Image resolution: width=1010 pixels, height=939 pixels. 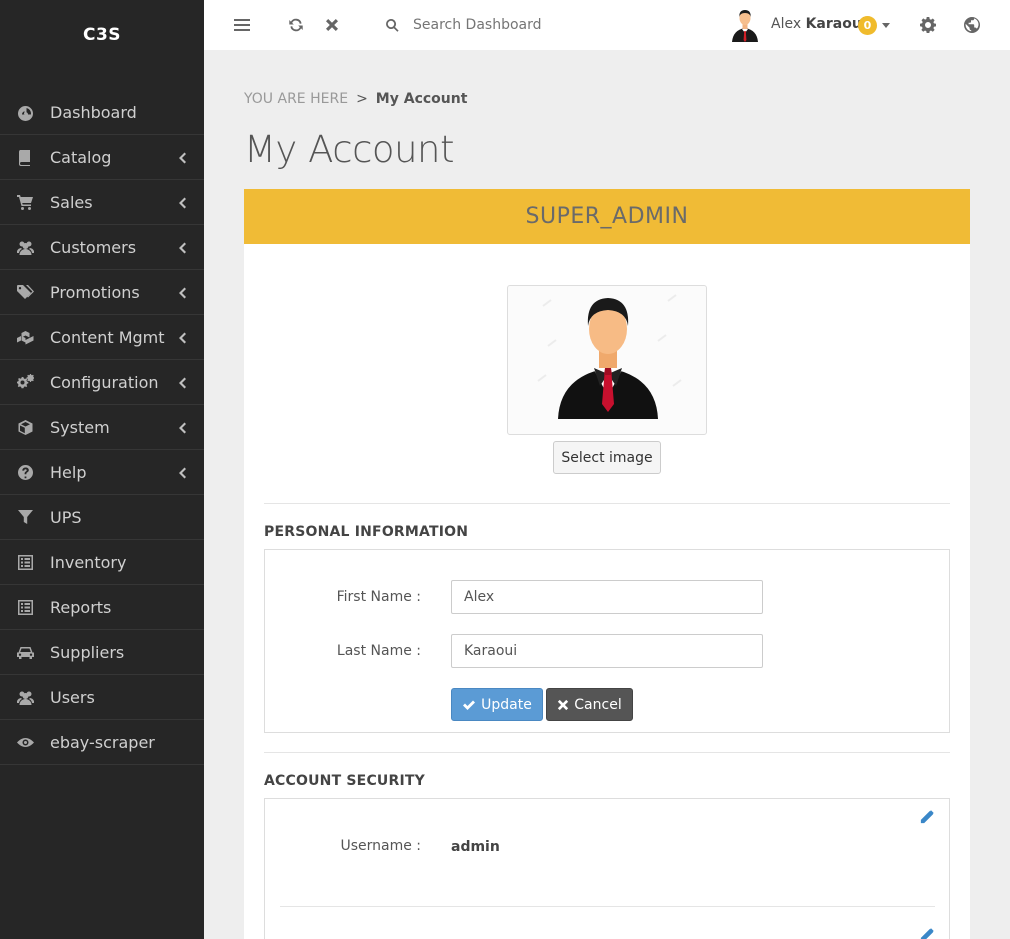 I want to click on sidebar-item-users: Users, so click(x=102, y=697).